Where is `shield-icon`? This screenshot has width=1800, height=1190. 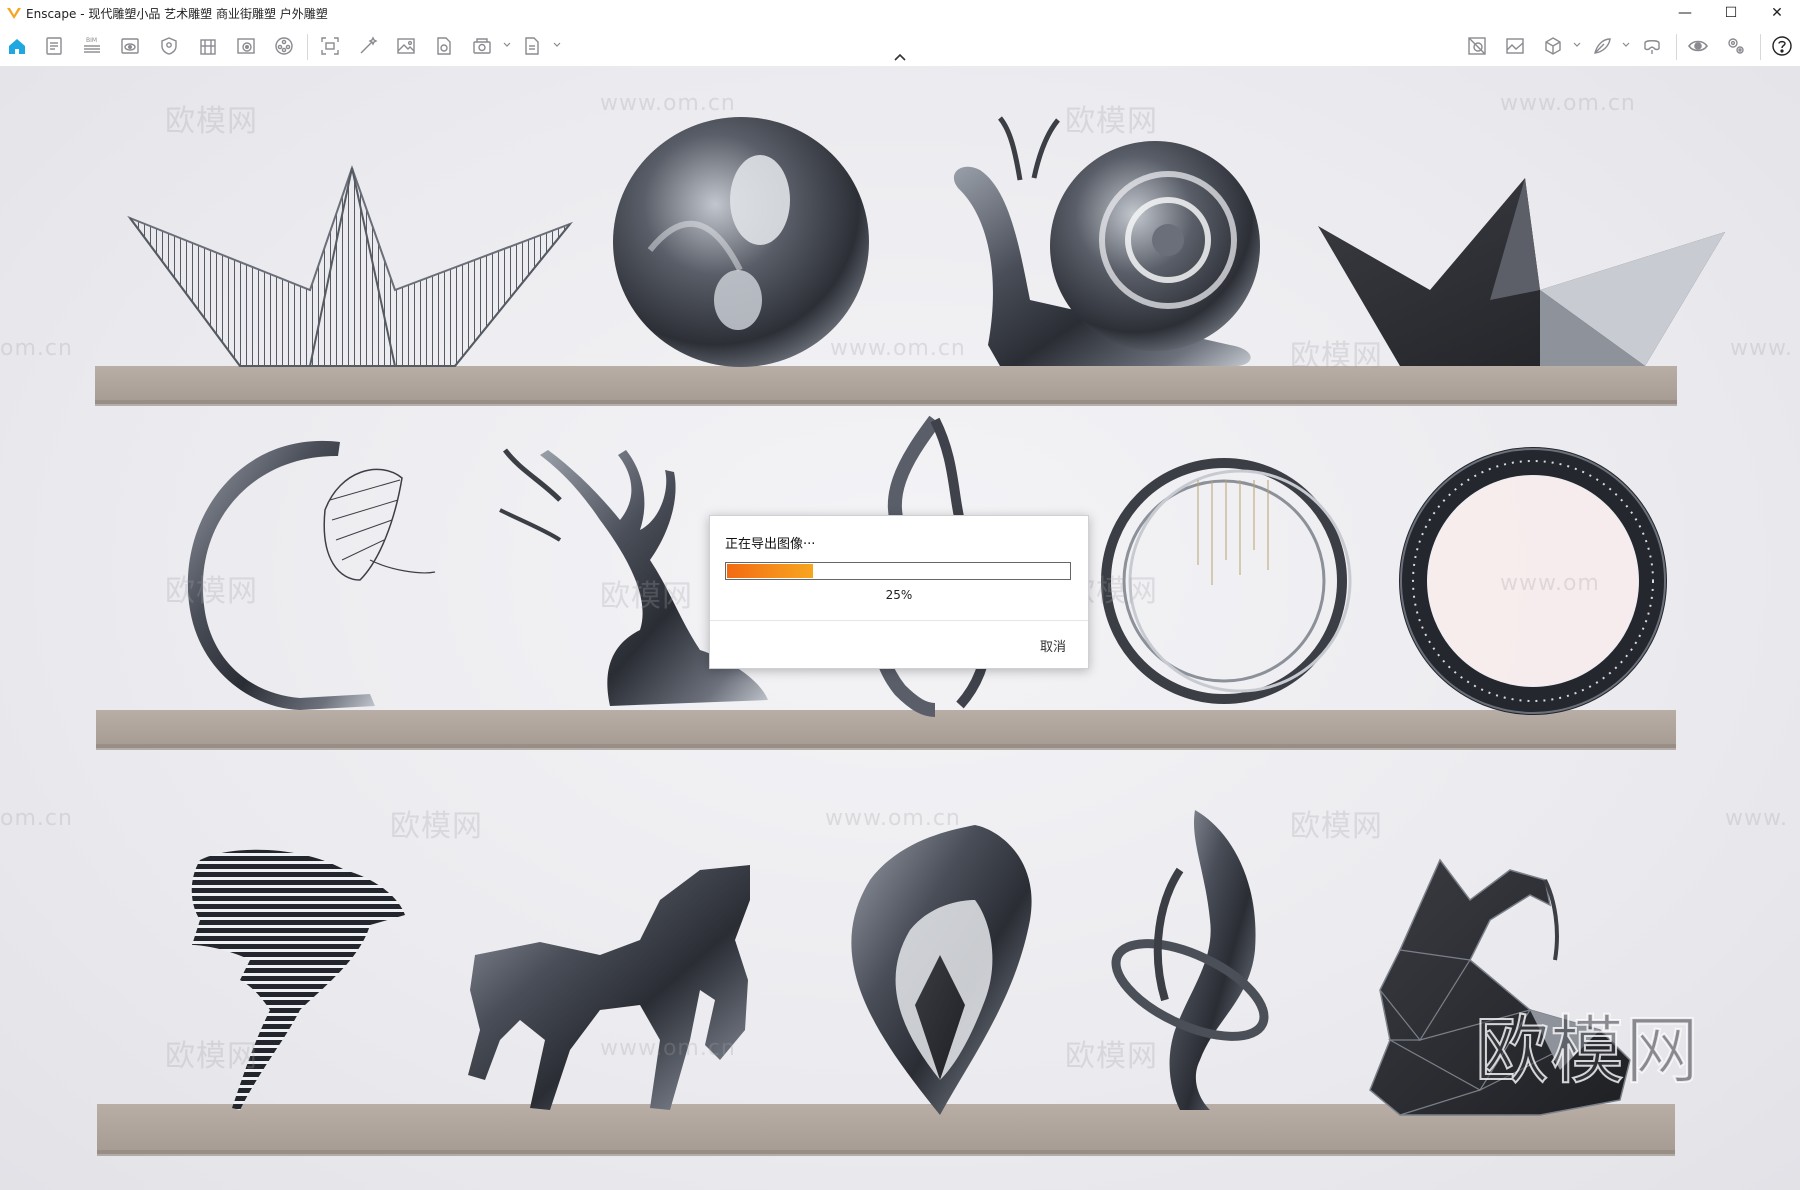
shield-icon is located at coordinates (169, 46).